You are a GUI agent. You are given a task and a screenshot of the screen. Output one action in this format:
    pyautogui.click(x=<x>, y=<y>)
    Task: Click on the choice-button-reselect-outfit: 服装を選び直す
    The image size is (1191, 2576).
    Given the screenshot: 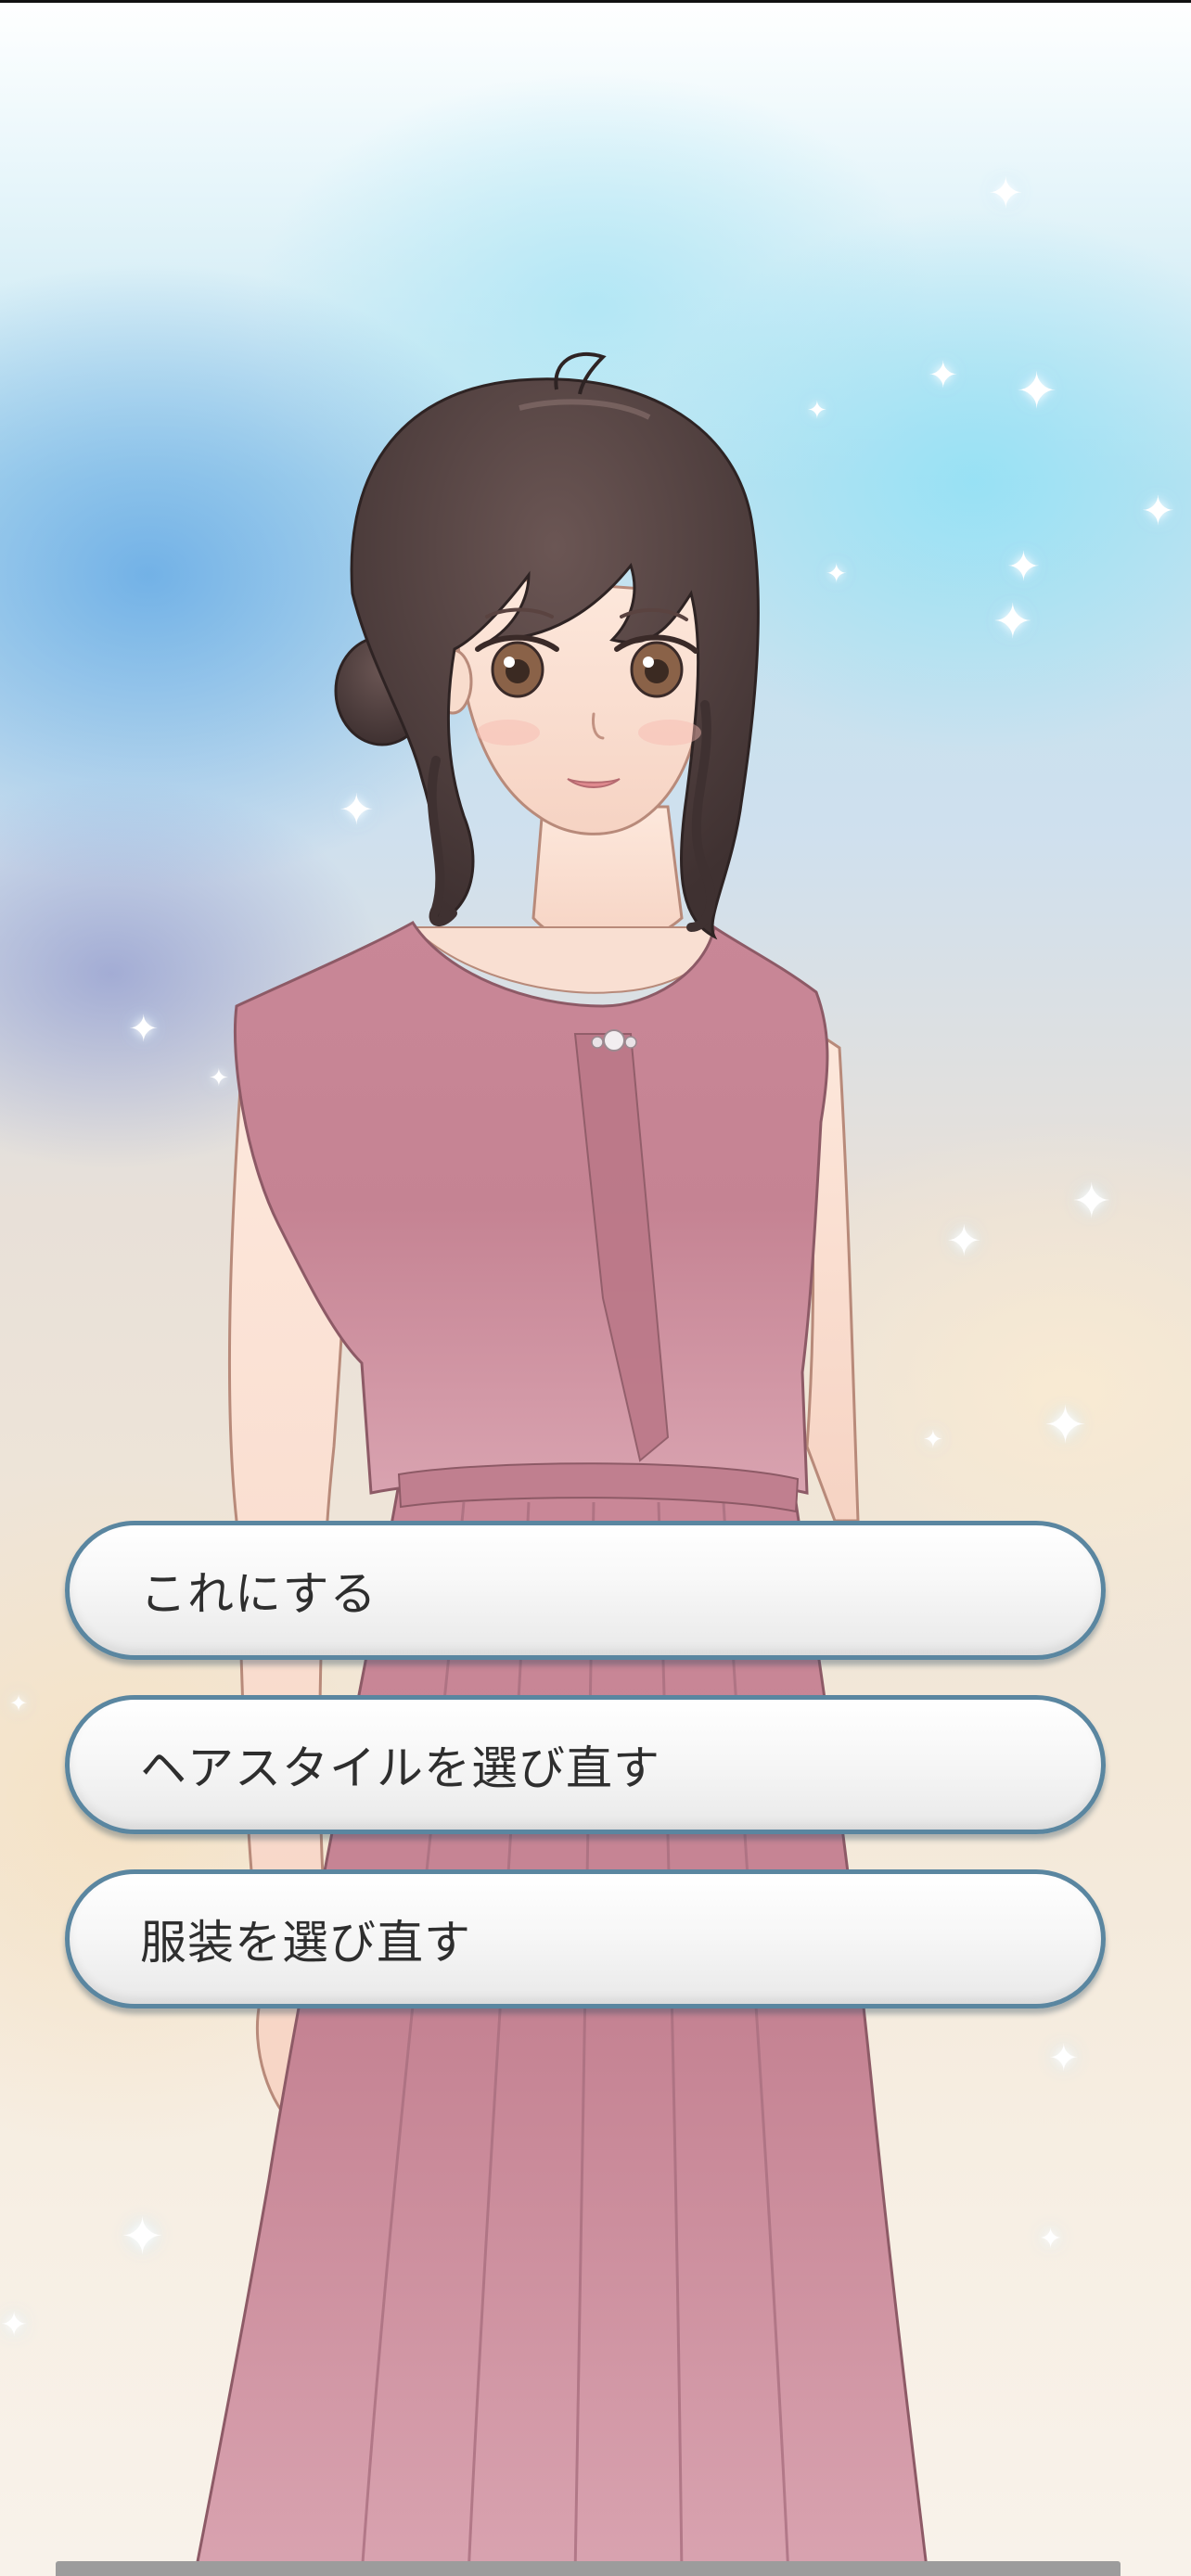 What is the action you would take?
    pyautogui.click(x=585, y=1939)
    